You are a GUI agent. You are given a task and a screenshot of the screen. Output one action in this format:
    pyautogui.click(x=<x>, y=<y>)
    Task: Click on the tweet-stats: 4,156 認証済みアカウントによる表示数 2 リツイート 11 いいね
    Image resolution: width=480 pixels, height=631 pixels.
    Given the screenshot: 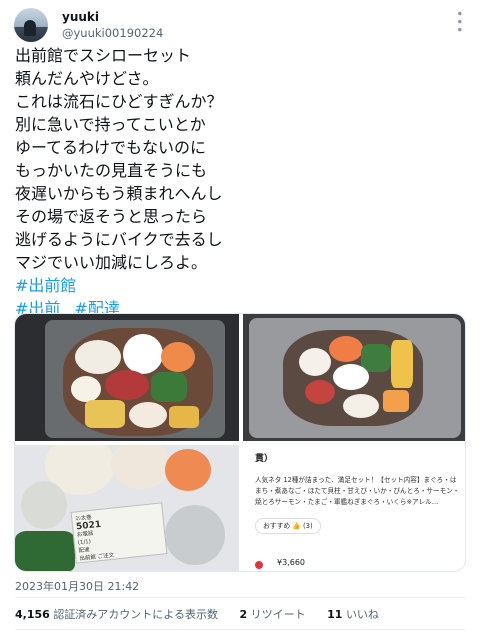 What is the action you would take?
    pyautogui.click(x=206, y=614)
    